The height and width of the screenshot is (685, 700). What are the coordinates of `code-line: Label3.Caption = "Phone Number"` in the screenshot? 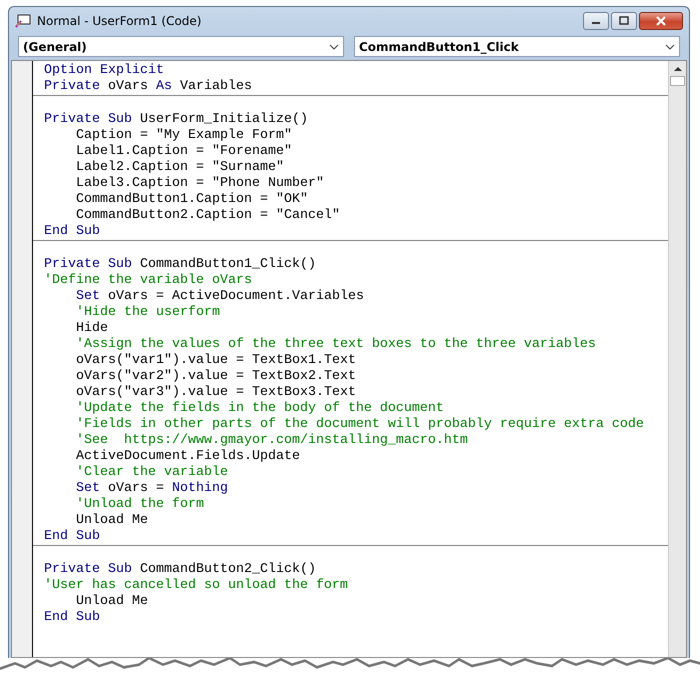 It's located at (200, 184).